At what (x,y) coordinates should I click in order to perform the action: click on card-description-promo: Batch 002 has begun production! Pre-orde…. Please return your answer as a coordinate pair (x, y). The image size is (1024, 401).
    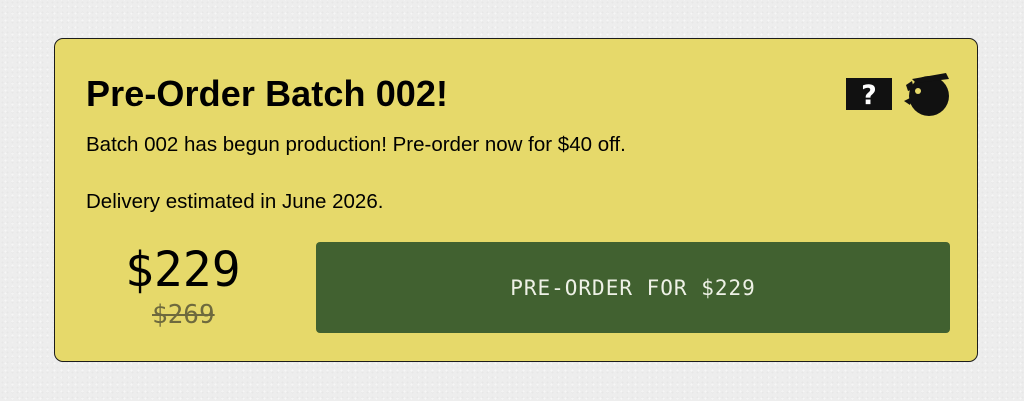
    Looking at the image, I should click on (356, 144).